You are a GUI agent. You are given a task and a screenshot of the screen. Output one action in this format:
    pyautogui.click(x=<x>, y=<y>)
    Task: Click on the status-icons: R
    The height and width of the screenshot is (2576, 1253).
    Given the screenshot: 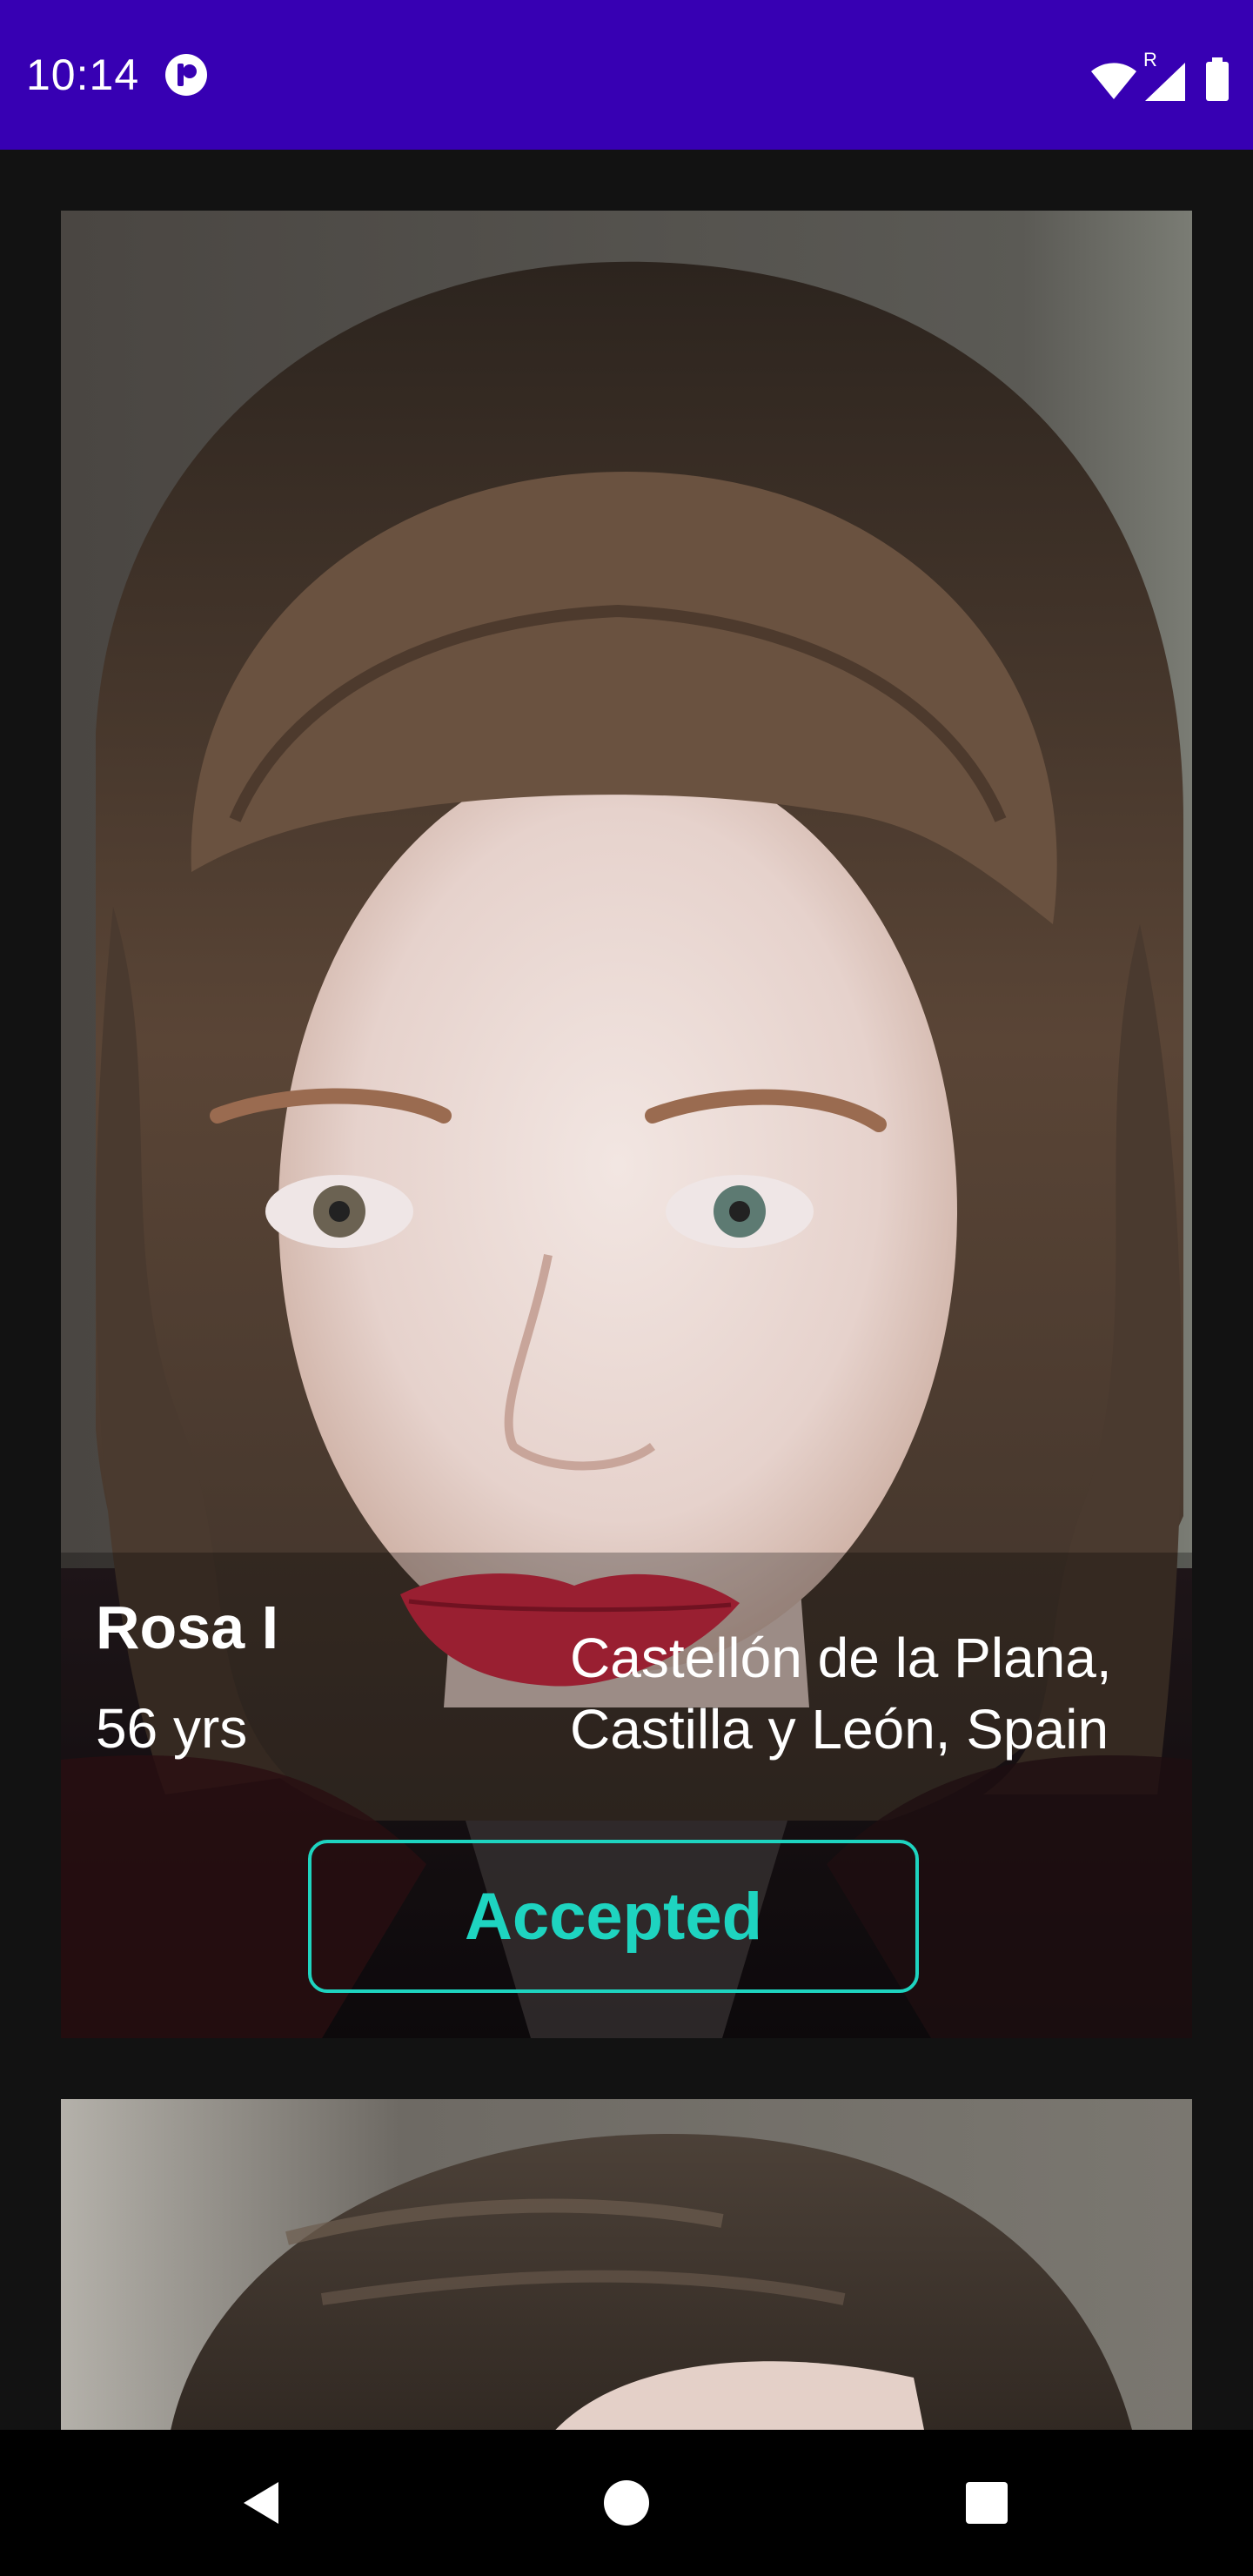 What is the action you would take?
    pyautogui.click(x=1159, y=75)
    